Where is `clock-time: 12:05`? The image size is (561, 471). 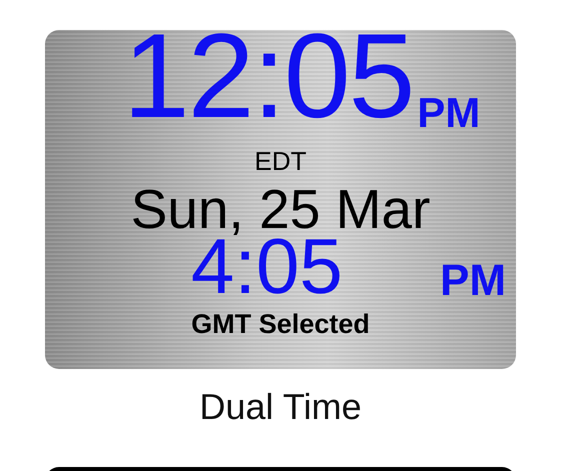 clock-time: 12:05 is located at coordinates (268, 83).